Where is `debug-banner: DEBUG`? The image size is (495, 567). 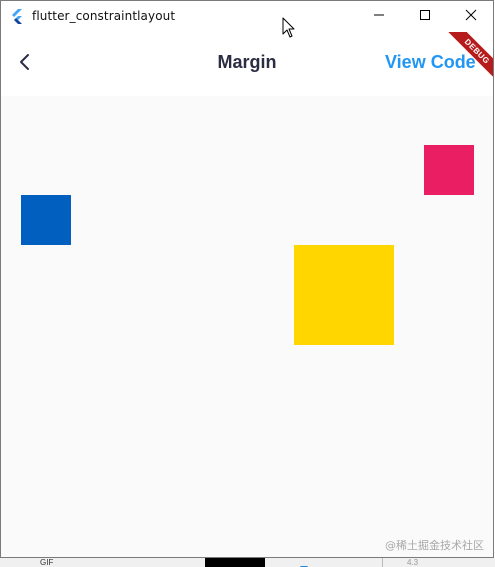
debug-banner: DEBUG is located at coordinates (465, 60).